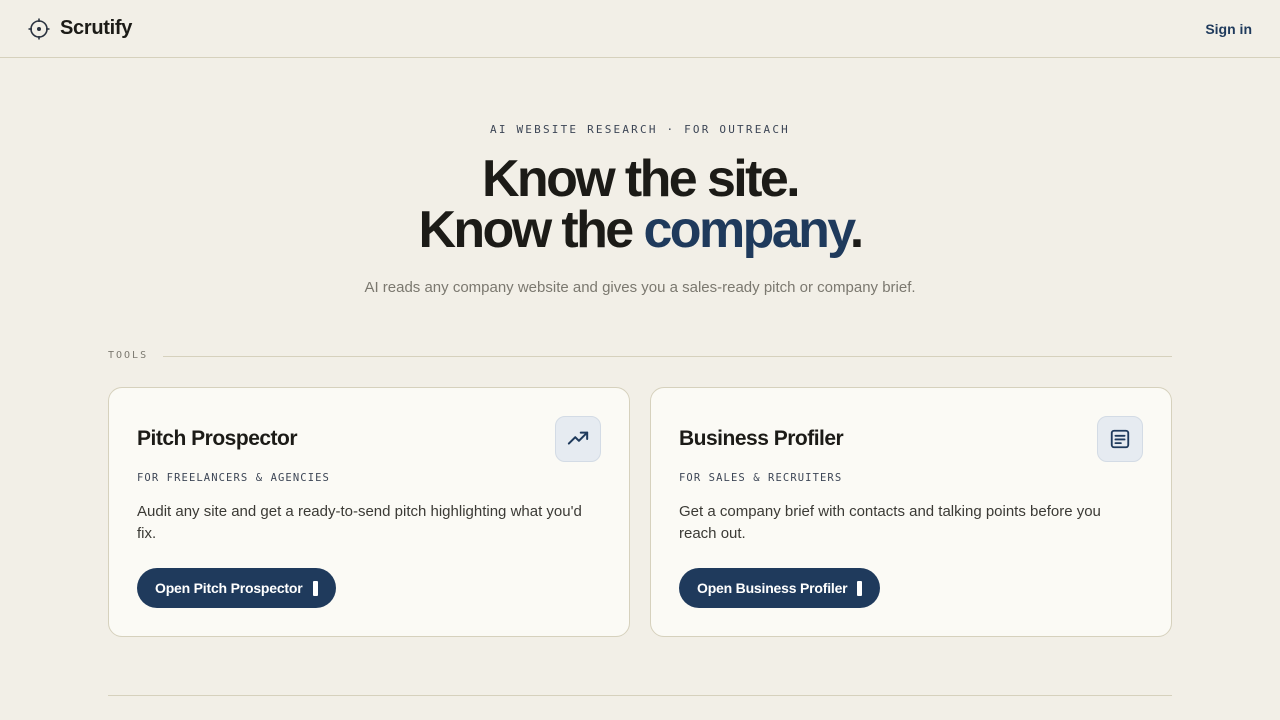  Describe the element at coordinates (233, 478) in the screenshot. I see `card-audience-tag: FOR FREELANCERS & AGENCIES` at that location.